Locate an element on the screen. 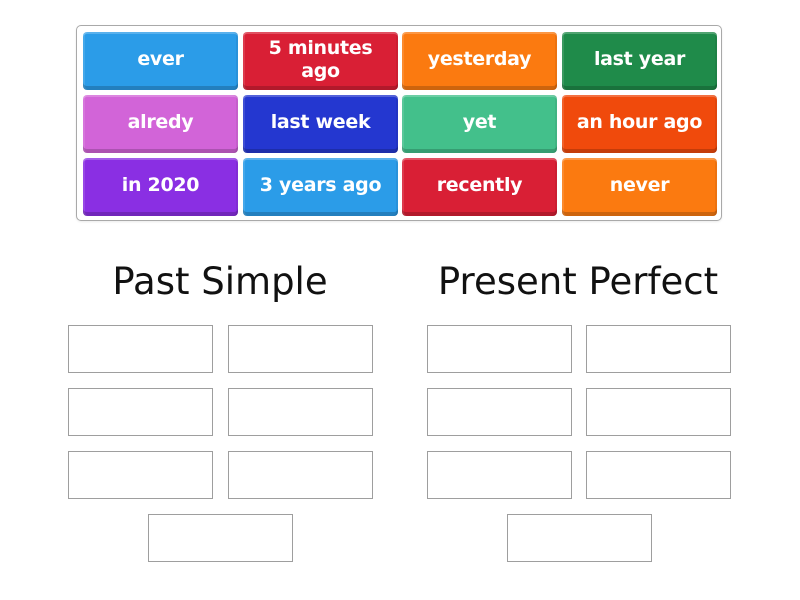 Image resolution: width=800 pixels, height=600 pixels. word-tile: alredy is located at coordinates (160, 124).